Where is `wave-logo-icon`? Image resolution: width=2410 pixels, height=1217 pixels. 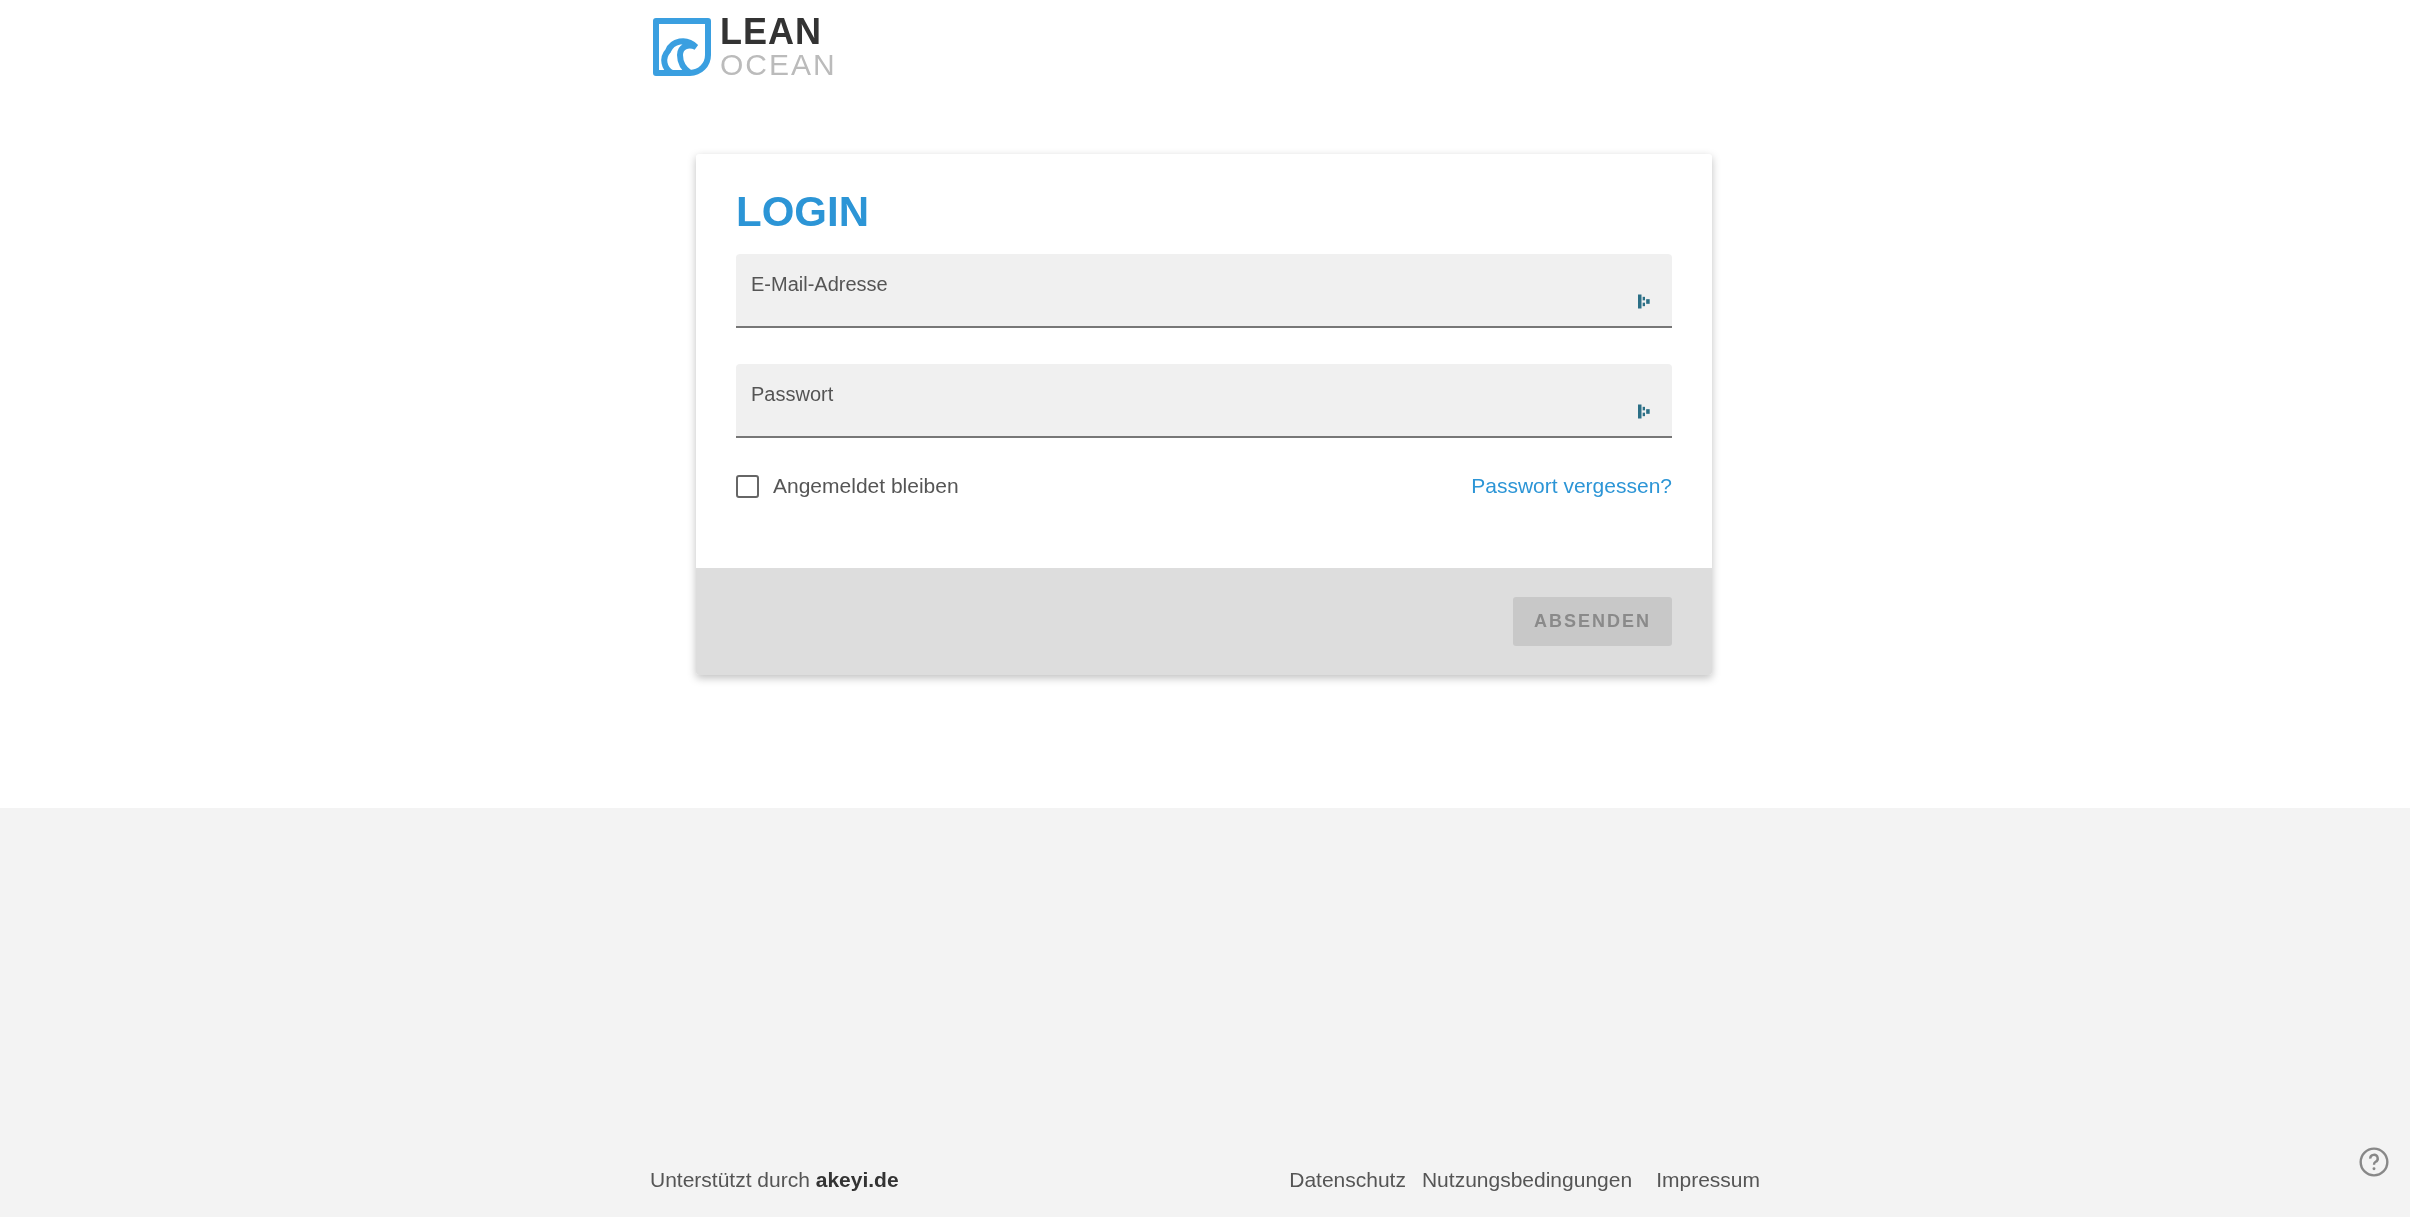 wave-logo-icon is located at coordinates (682, 47).